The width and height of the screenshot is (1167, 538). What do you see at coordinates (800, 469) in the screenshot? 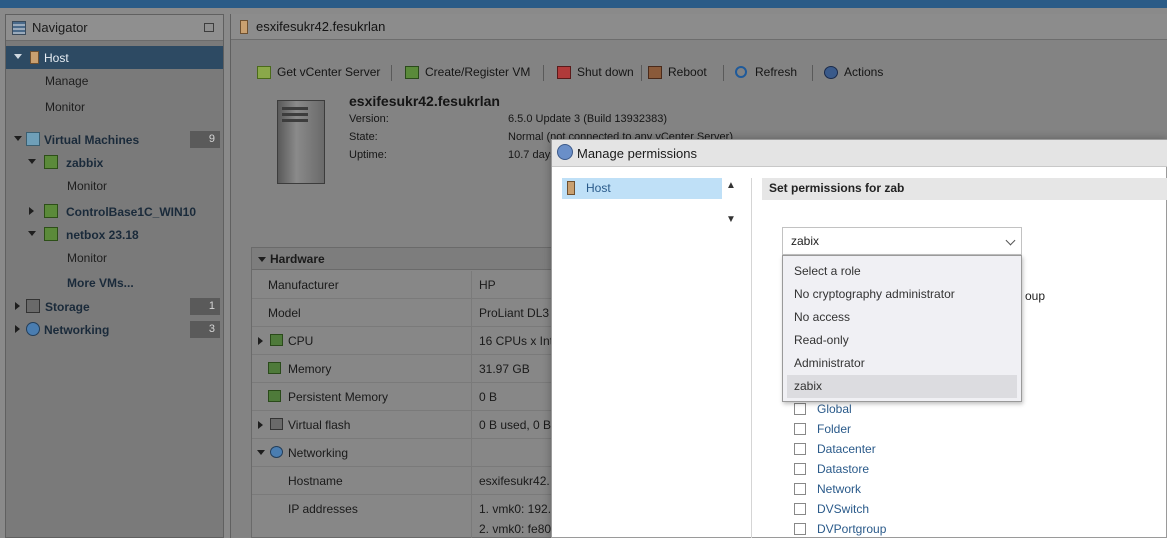
I see `checkbox-datastore` at bounding box center [800, 469].